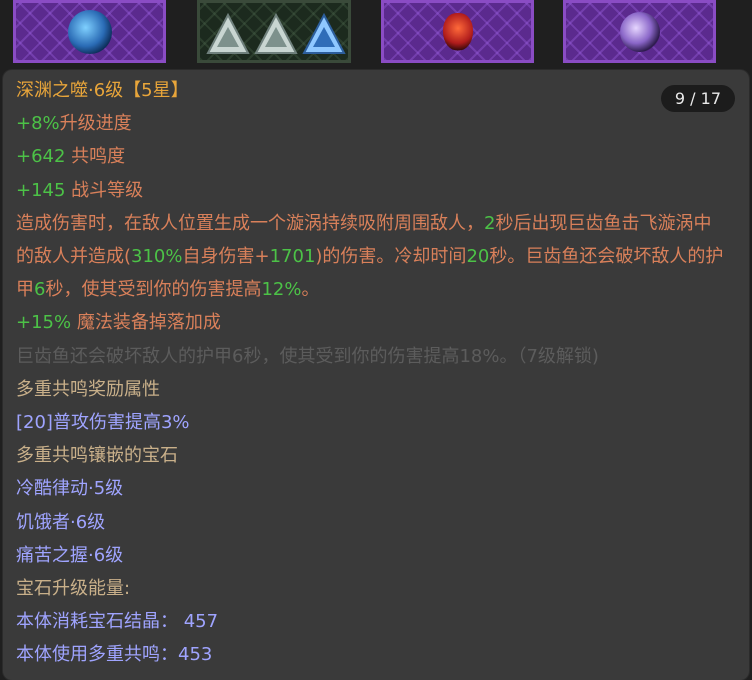  What do you see at coordinates (324, 33) in the screenshot?
I see `blue-triangle-gem-icon` at bounding box center [324, 33].